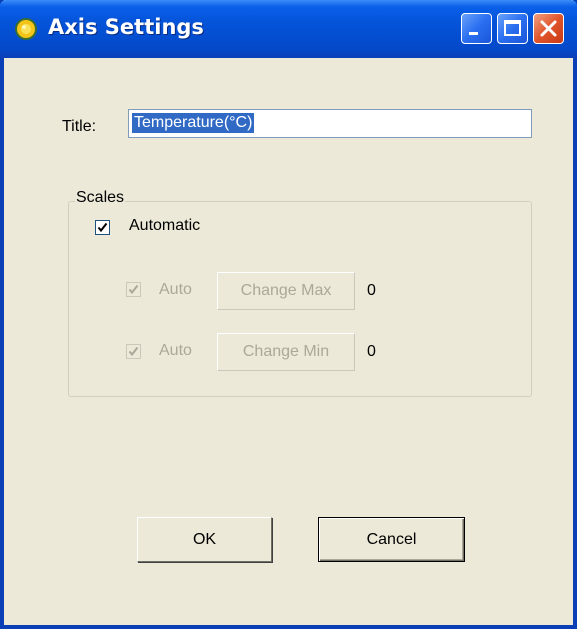  Describe the element at coordinates (126, 27) in the screenshot. I see `window-title: Axis Settings` at that location.